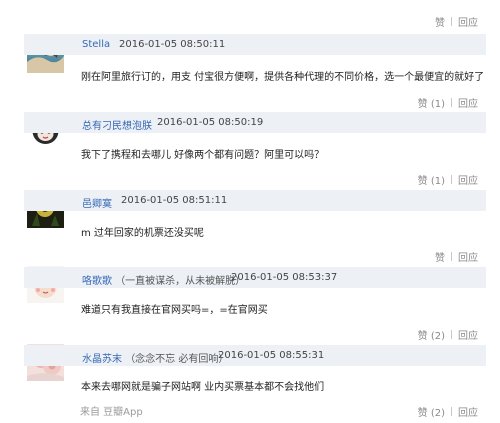  Describe the element at coordinates (142, 233) in the screenshot. I see `comment-text: m 过年回家的机票还没买呢` at that location.